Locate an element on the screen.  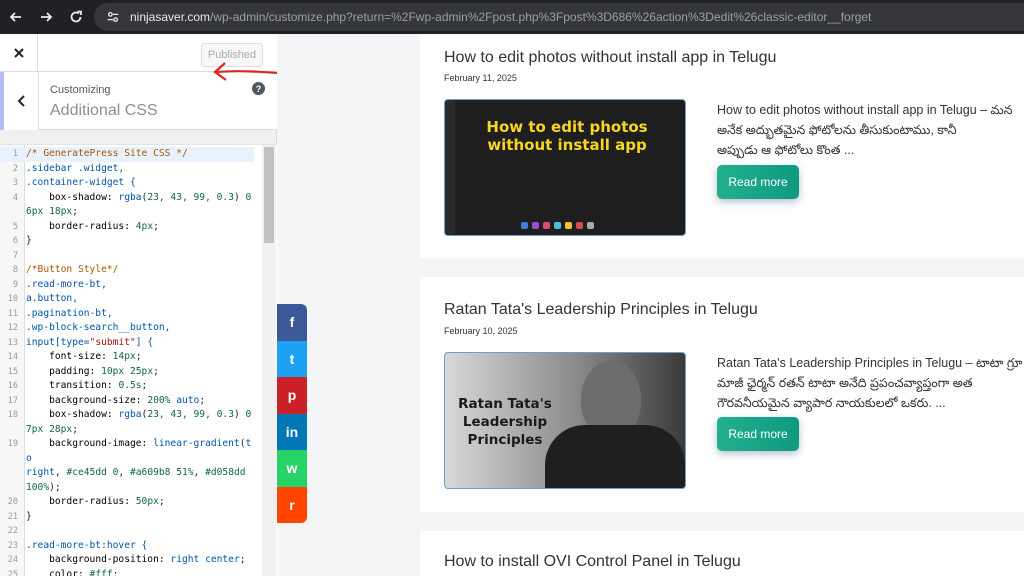
code-line: 5 border-radius: 4px; is located at coordinates (131, 227).